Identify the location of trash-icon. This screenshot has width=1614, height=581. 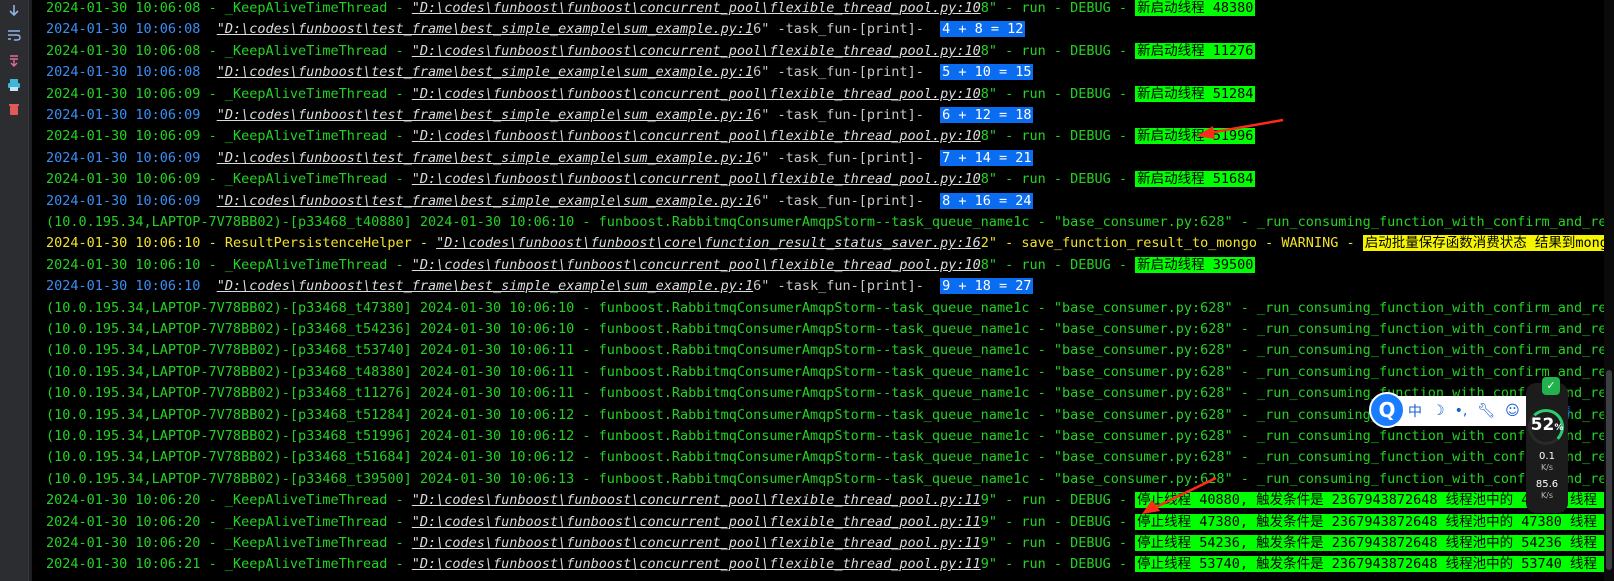
(14, 109).